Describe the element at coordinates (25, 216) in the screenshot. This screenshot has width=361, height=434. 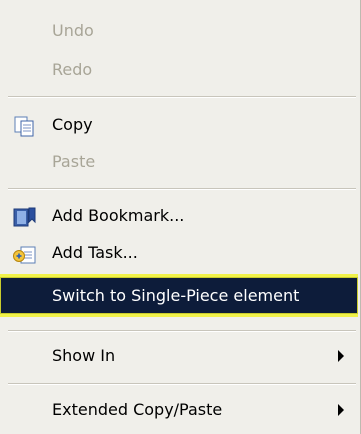
I see `bookmark-icon` at that location.